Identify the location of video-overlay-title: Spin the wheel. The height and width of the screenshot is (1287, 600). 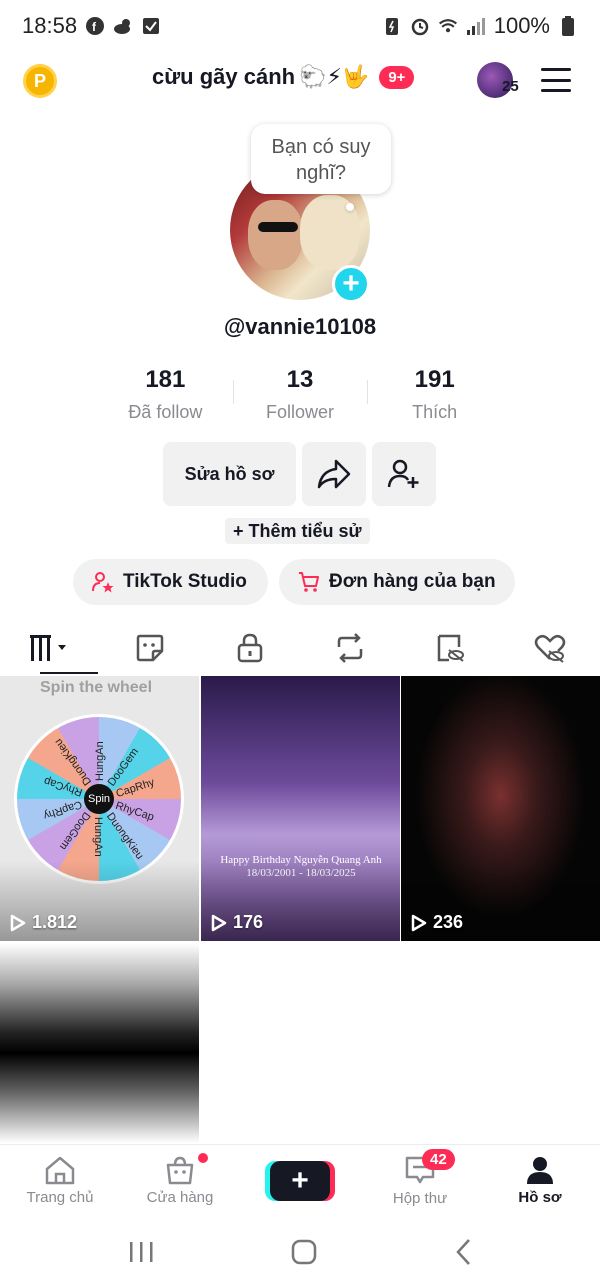
(96, 687).